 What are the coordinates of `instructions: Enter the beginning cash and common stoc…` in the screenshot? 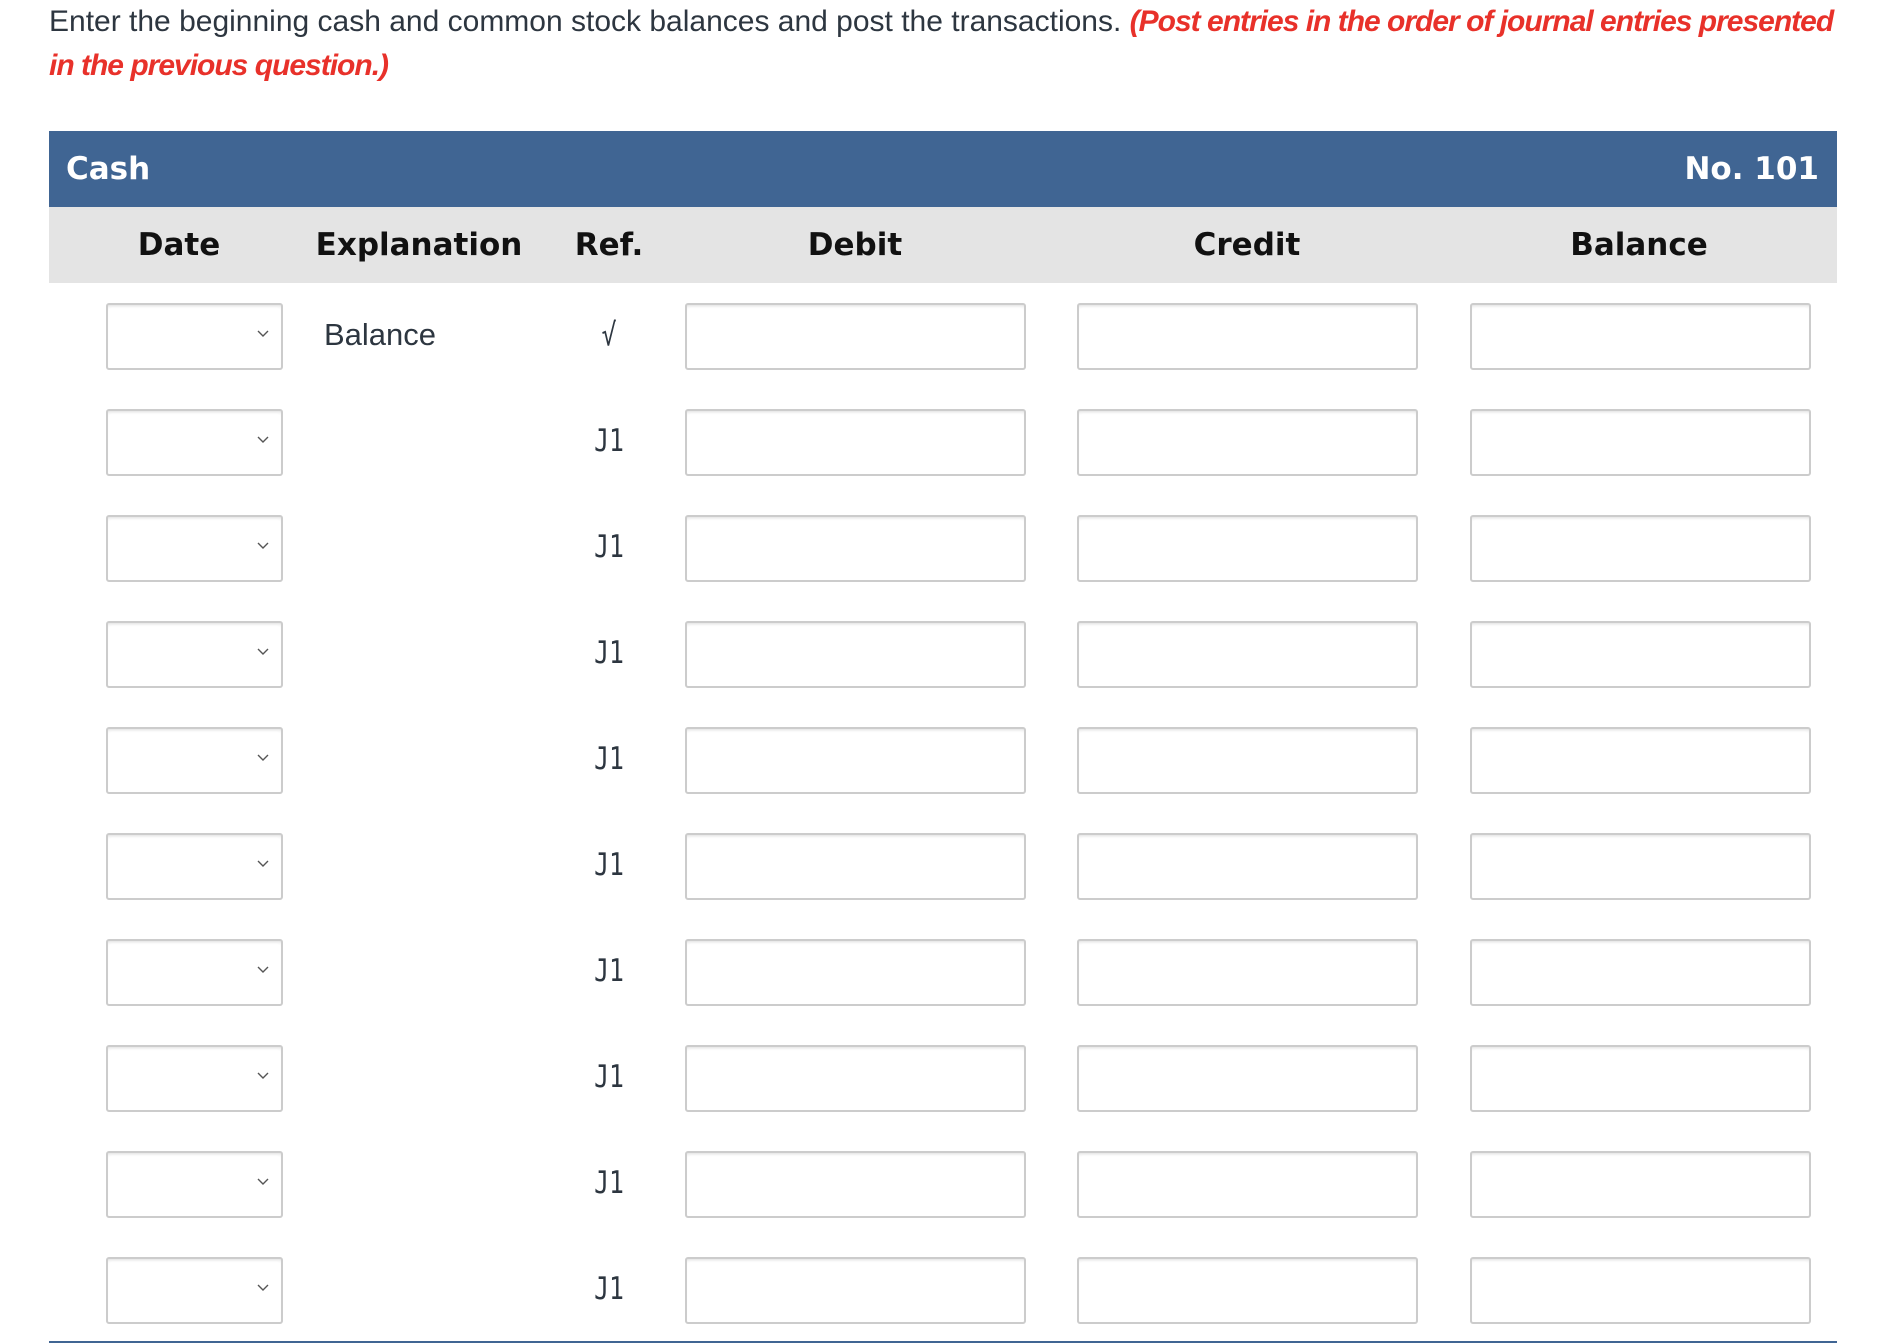 It's located at (949, 44).